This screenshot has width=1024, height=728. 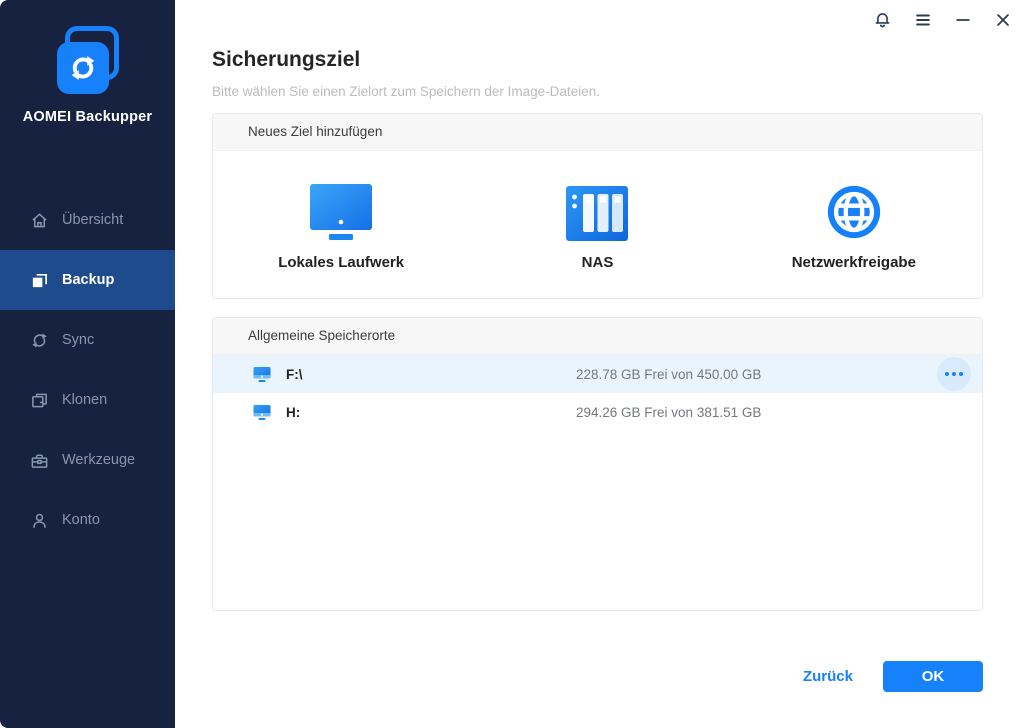 What do you see at coordinates (597, 336) in the screenshot?
I see `locations-panel-header: Allgemeine Speicherorte` at bounding box center [597, 336].